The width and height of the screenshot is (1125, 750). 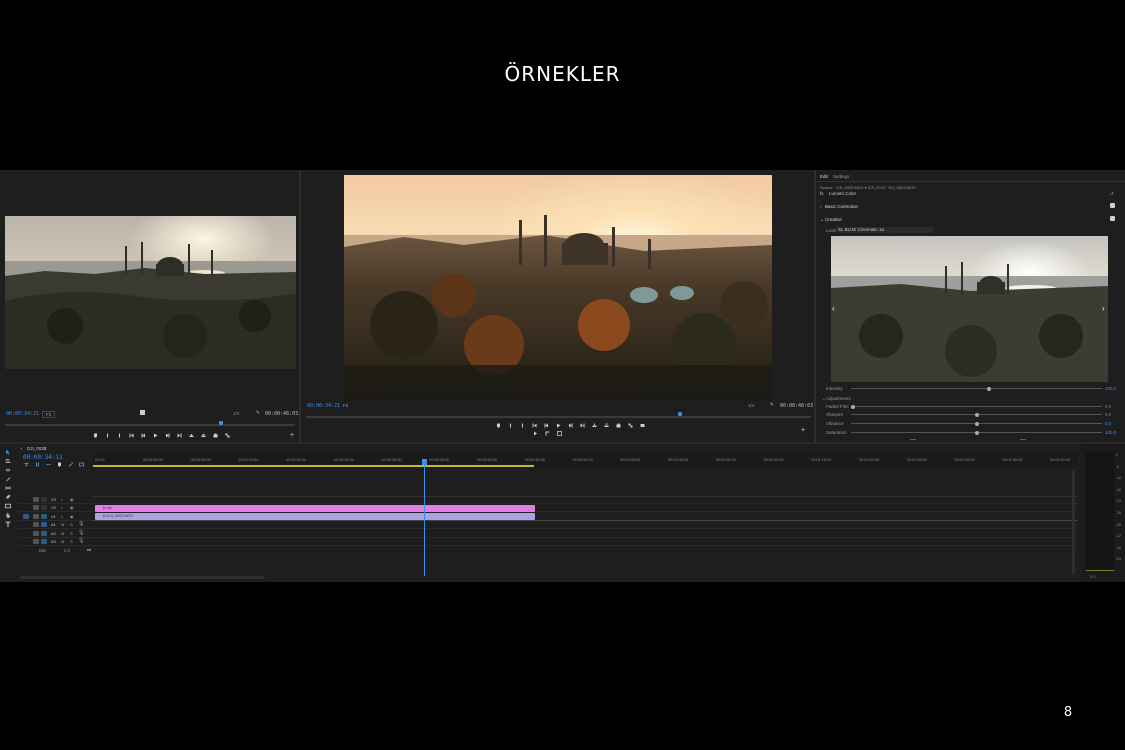 What do you see at coordinates (227, 435) in the screenshot?
I see `settings-icon` at bounding box center [227, 435].